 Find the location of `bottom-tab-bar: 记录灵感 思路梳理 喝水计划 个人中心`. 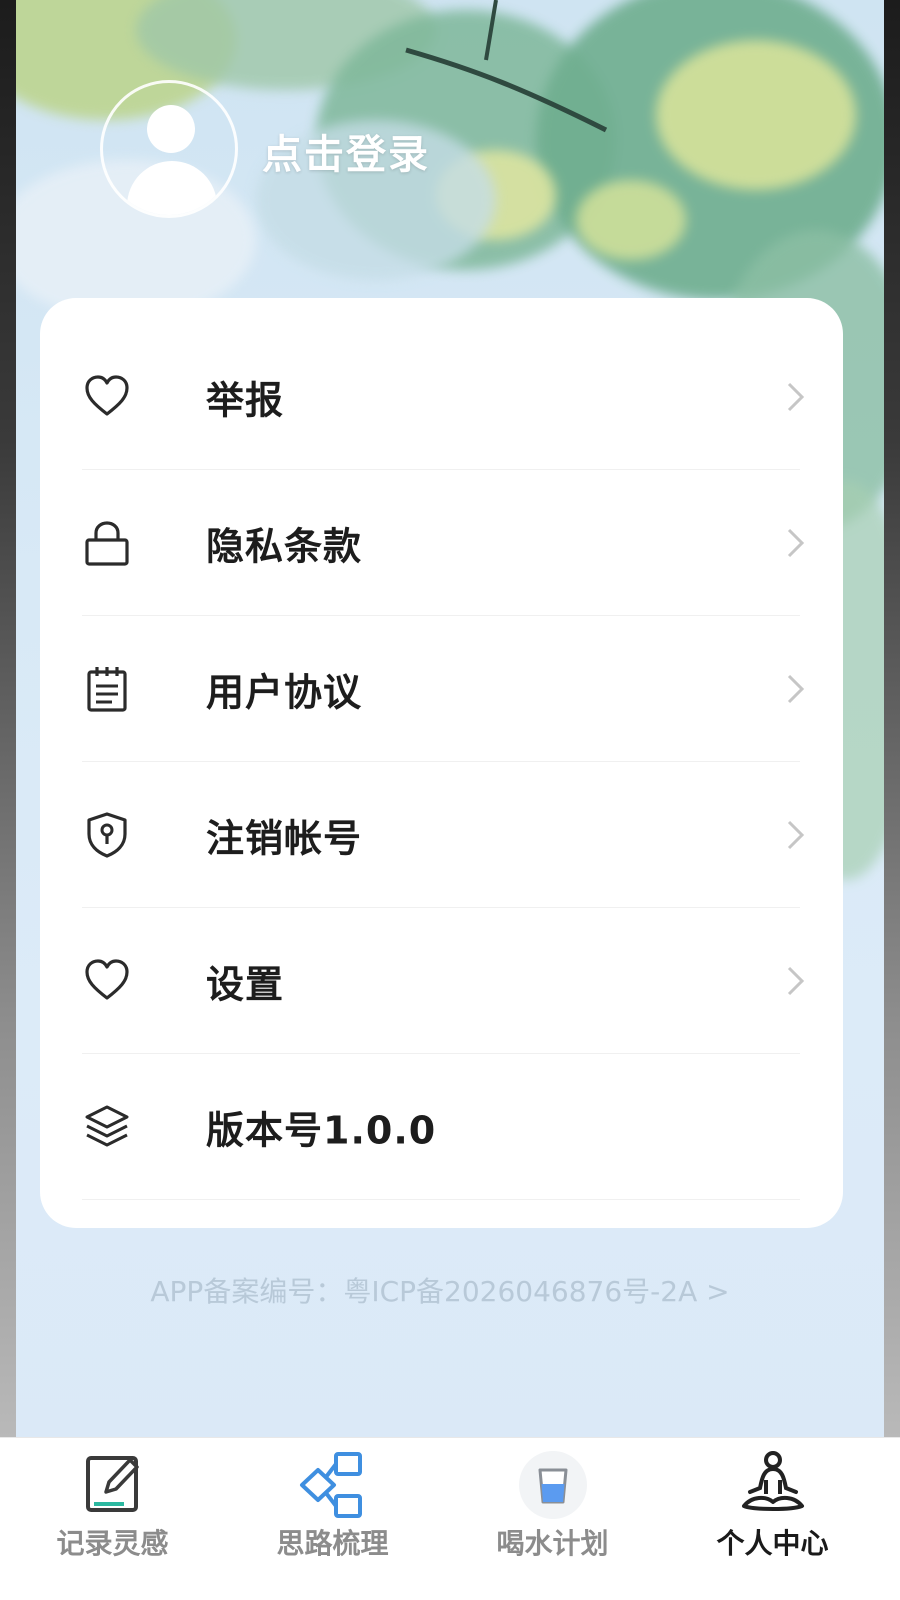

bottom-tab-bar: 记录灵感 思路梳理 喝水计划 个人中心 is located at coordinates (450, 1518).